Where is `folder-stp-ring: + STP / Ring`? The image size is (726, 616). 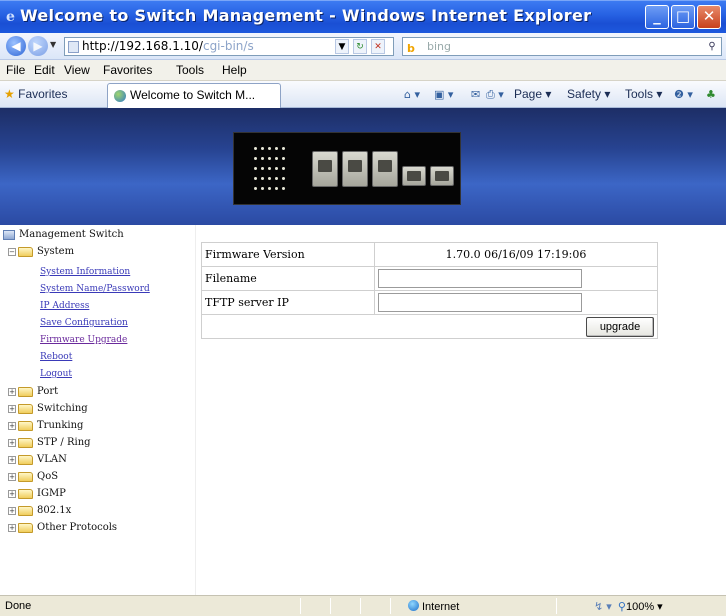
folder-stp-ring: + STP / Ring is located at coordinates (49, 442).